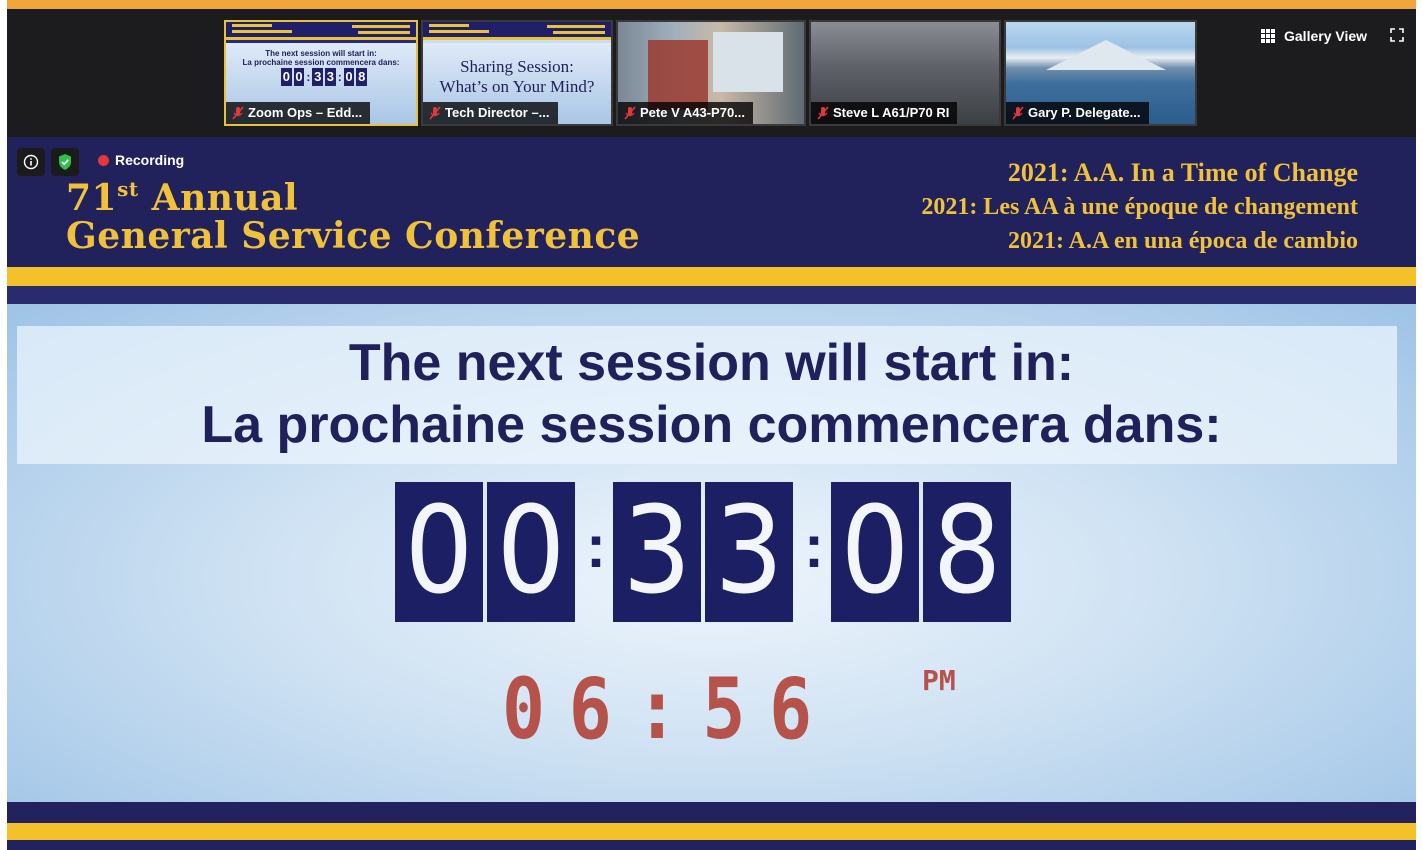 This screenshot has height=850, width=1423. I want to click on fullscreen-icon, so click(1397, 35).